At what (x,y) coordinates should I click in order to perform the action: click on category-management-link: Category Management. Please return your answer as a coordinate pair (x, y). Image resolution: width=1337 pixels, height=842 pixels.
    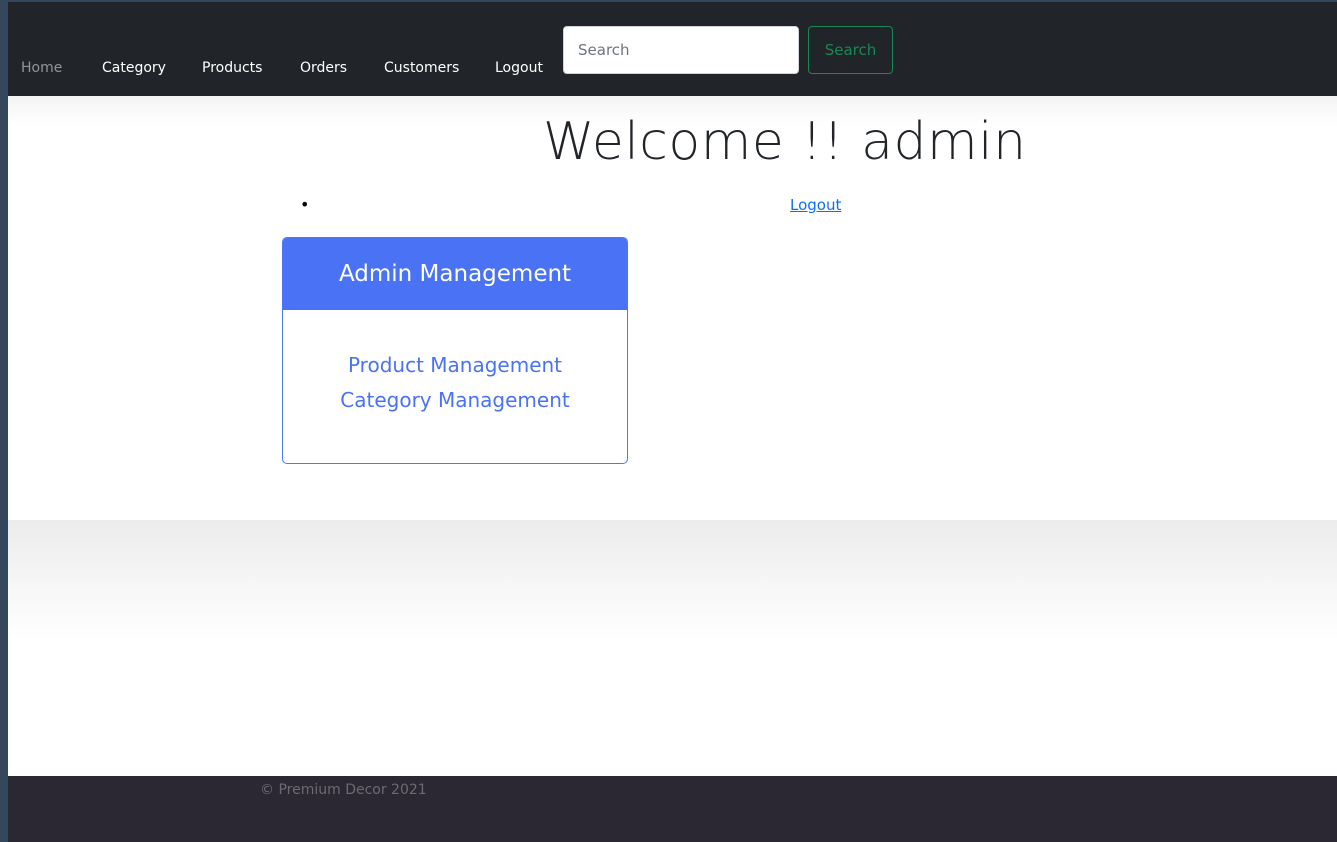
    Looking at the image, I should click on (455, 400).